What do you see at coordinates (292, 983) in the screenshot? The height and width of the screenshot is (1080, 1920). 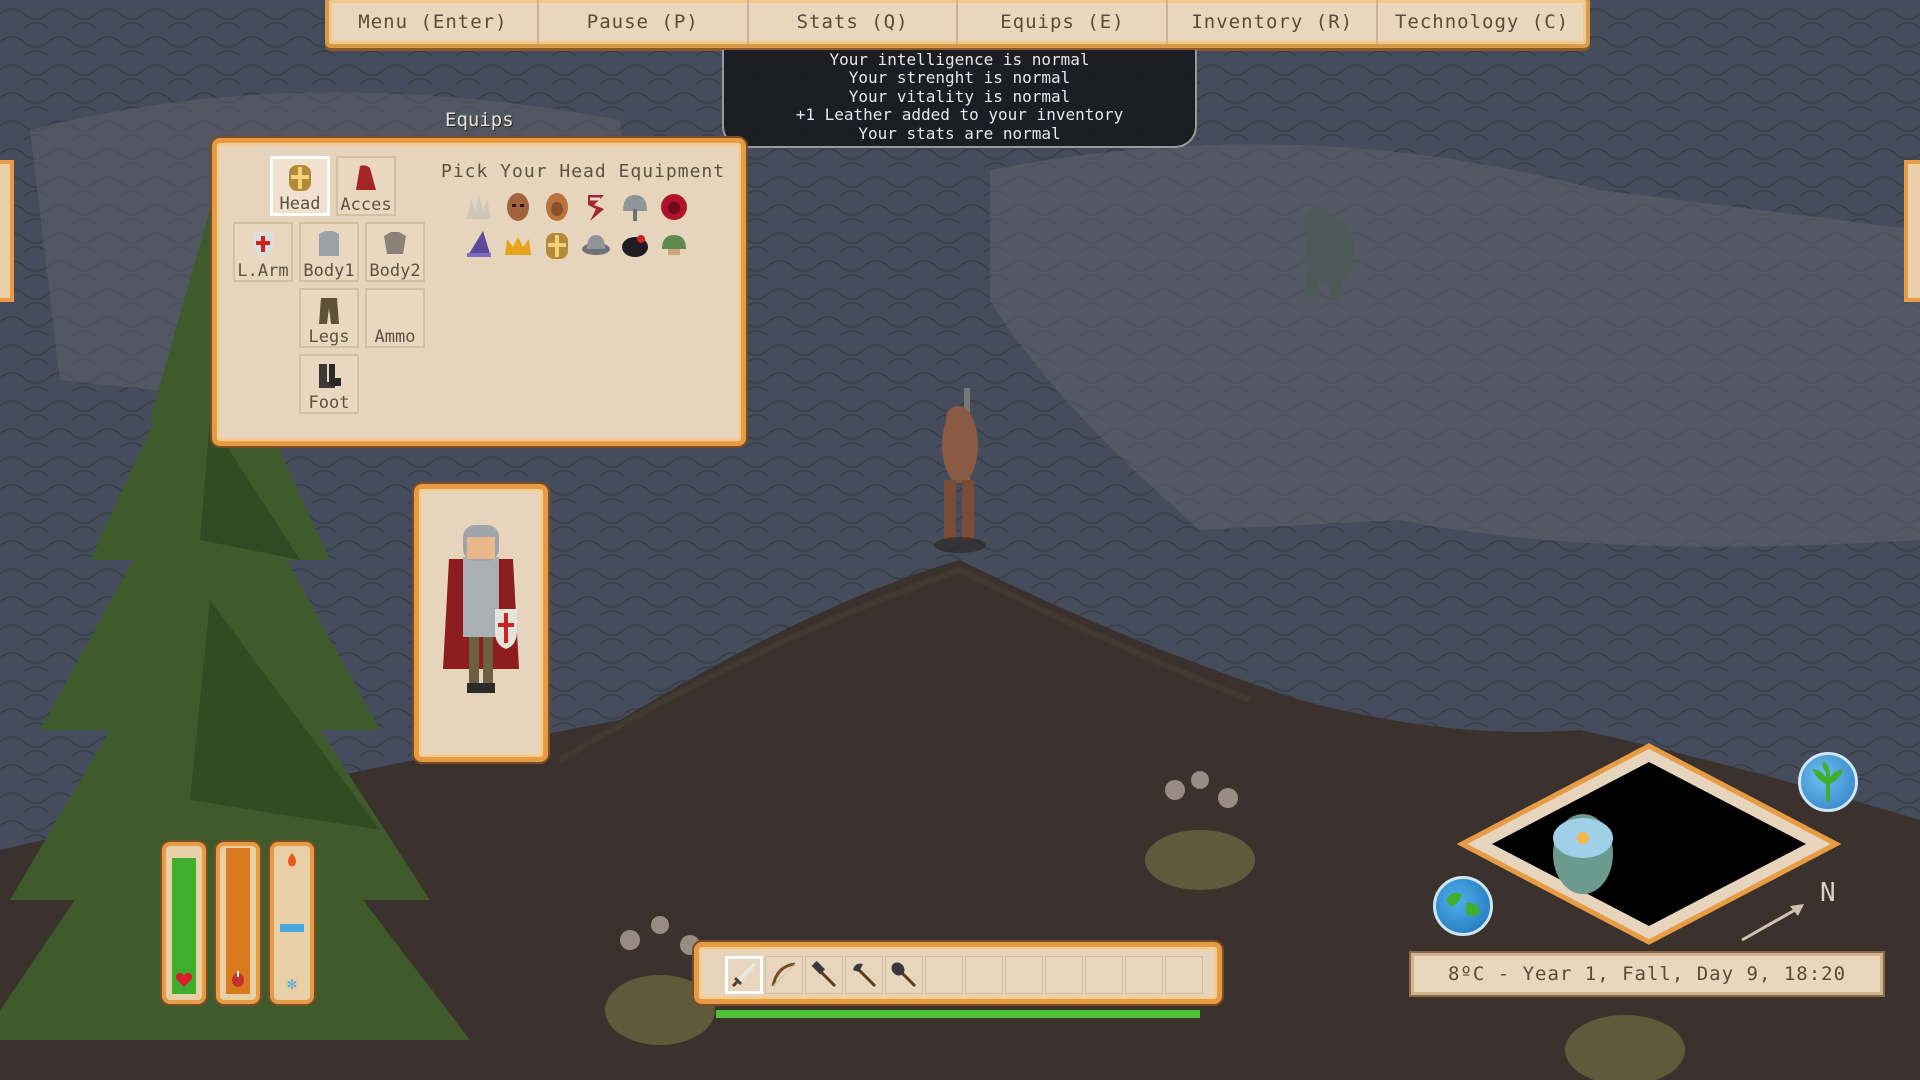 I see `snowflake-icon: ✻` at bounding box center [292, 983].